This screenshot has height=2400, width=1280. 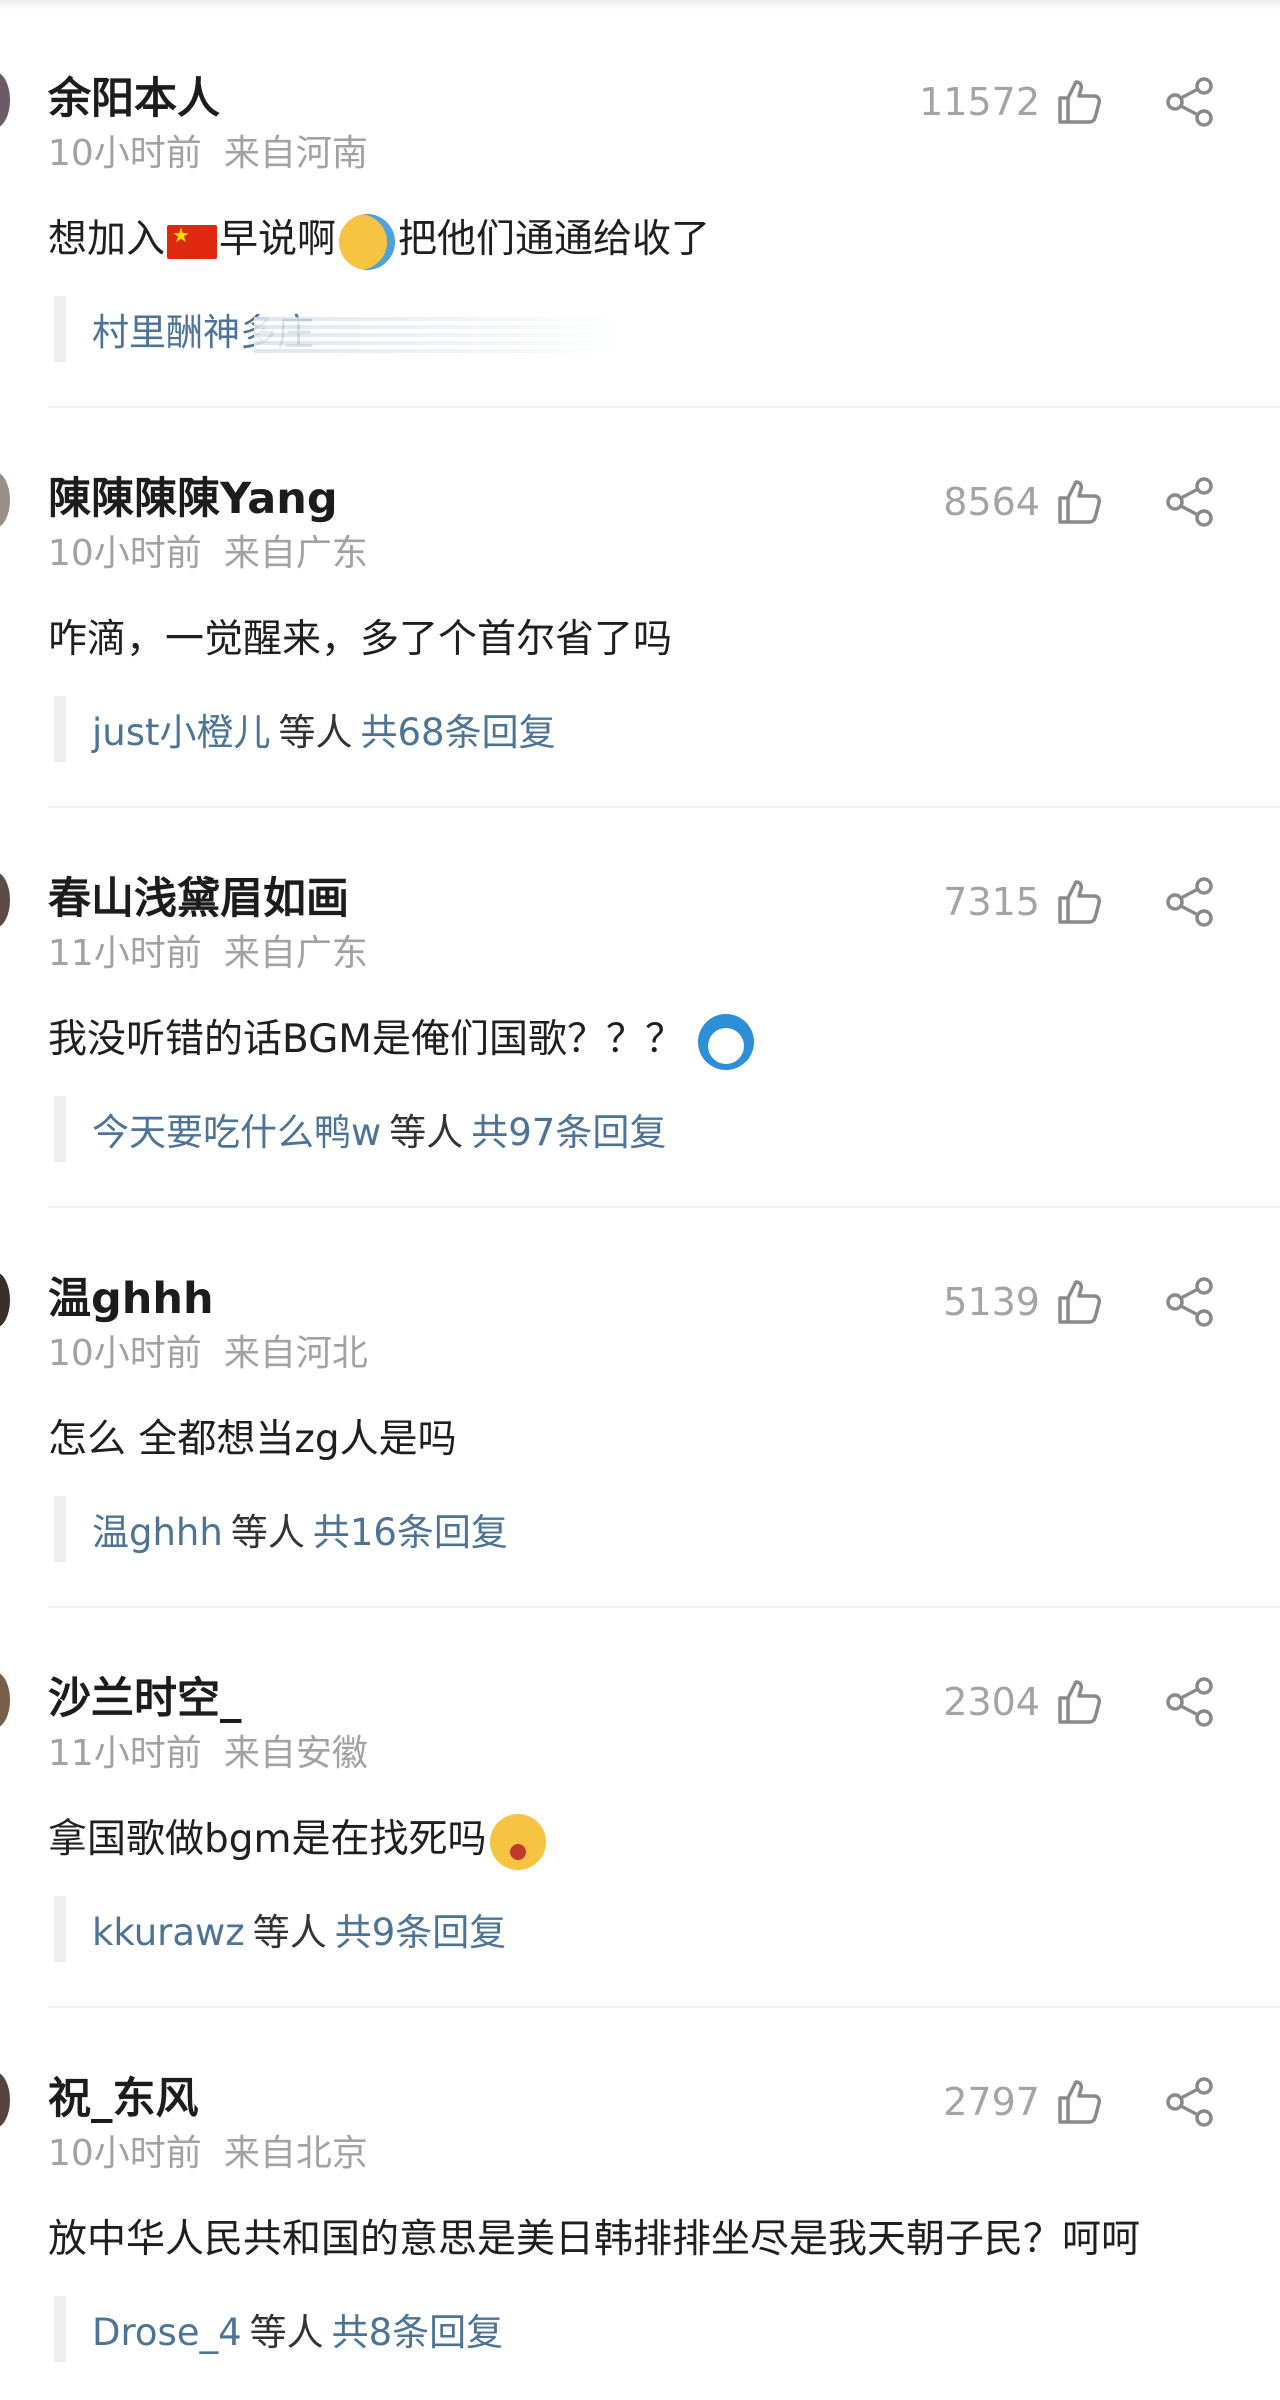 I want to click on reply-user: 今天要吃什么鸭w, so click(x=236, y=1132).